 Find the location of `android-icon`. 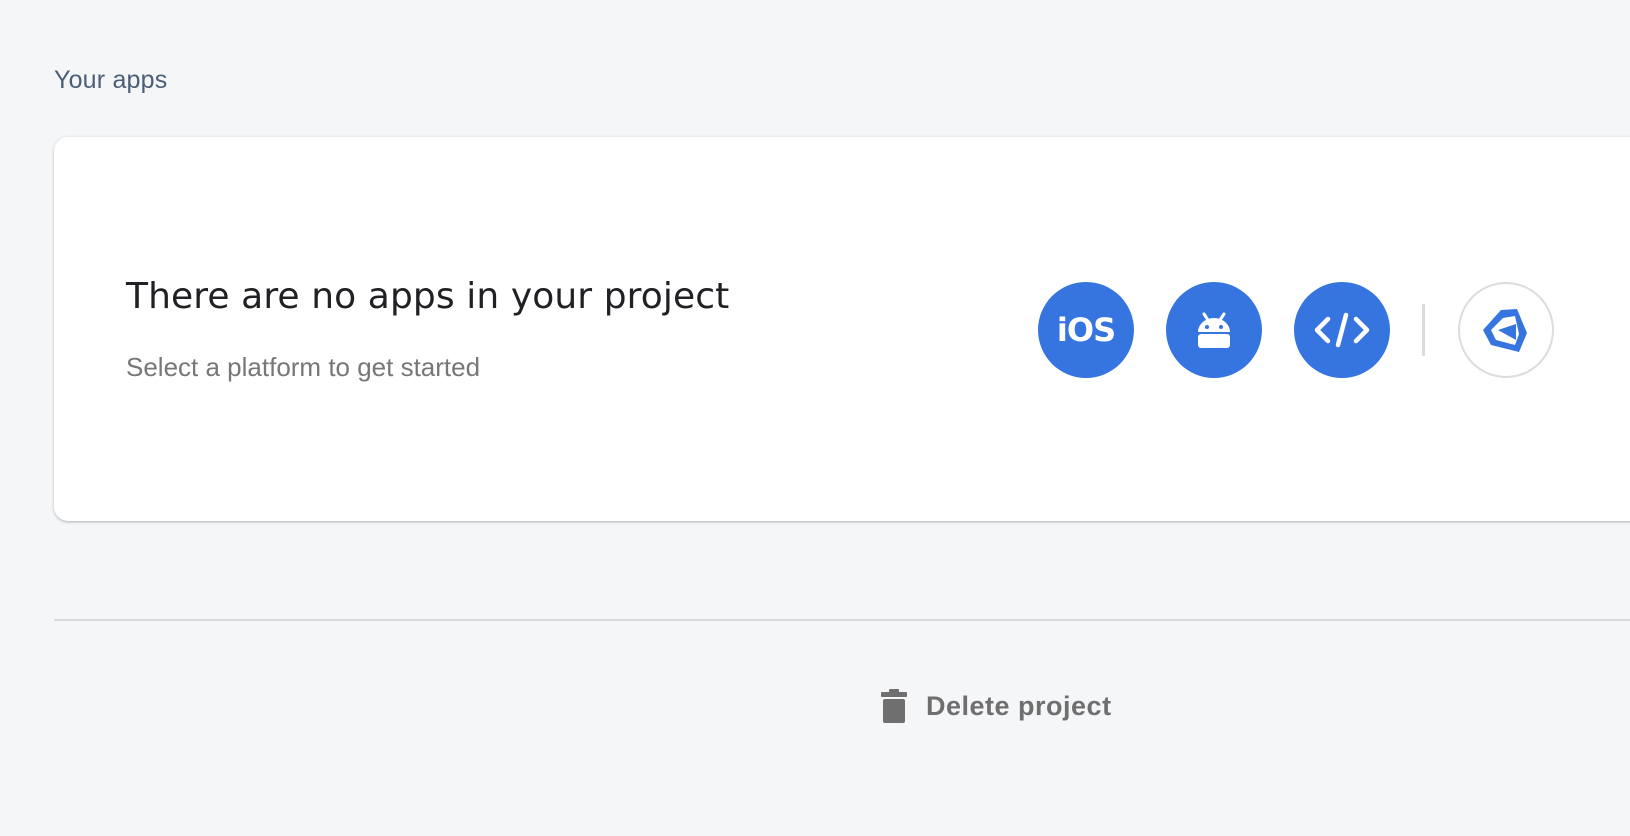

android-icon is located at coordinates (1214, 330).